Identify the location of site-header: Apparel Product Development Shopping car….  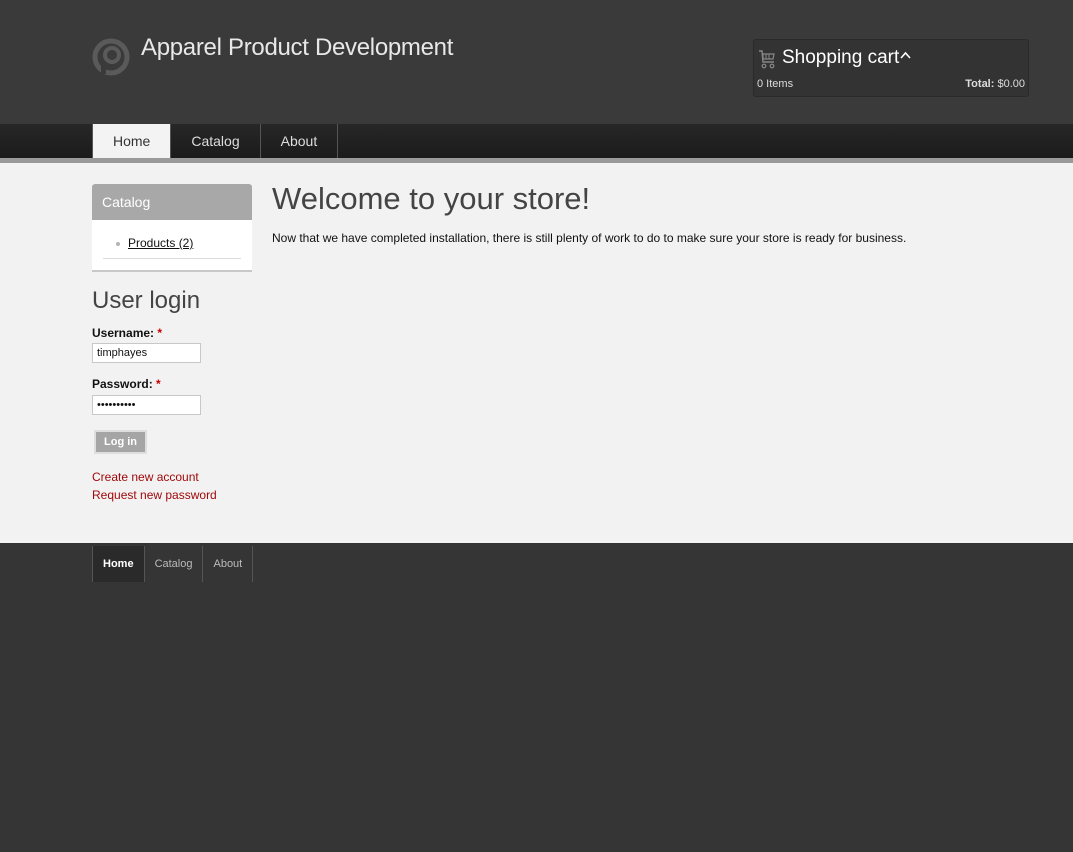
(536, 62).